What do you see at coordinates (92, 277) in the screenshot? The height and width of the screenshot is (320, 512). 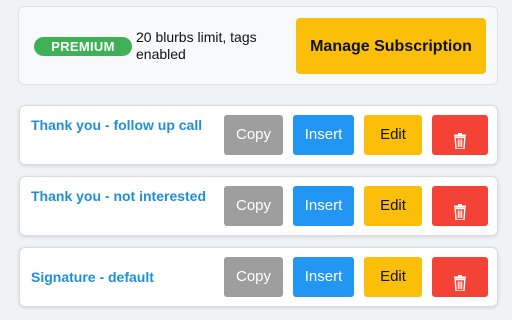 I see `blurb-title: Signature - default` at bounding box center [92, 277].